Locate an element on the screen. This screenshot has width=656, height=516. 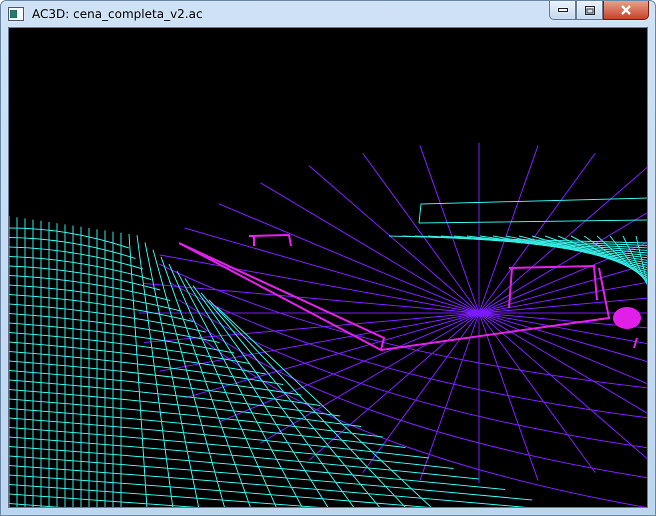
minimize-button is located at coordinates (562, 10).